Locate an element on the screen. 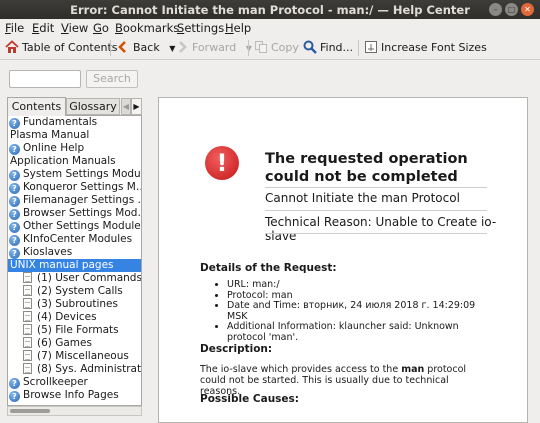 The width and height of the screenshot is (540, 423). sidebar-item: (1) User Commands is located at coordinates (74, 278).